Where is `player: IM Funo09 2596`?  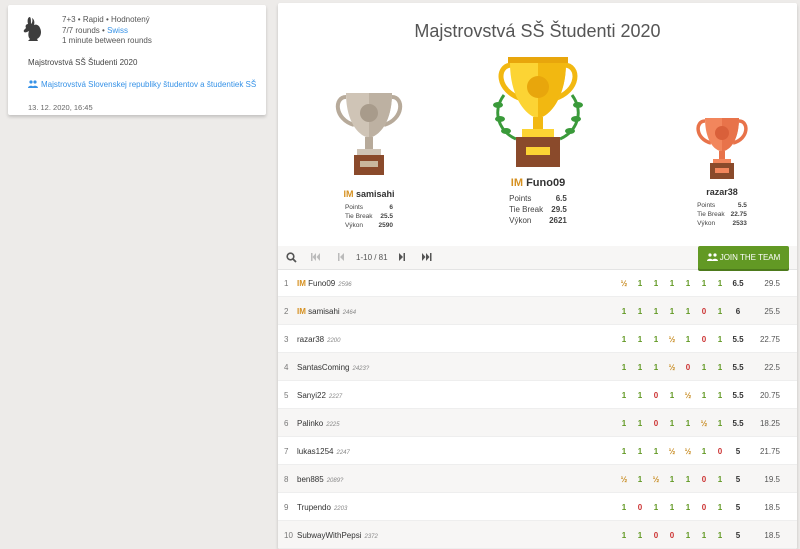 player: IM Funo09 2596 is located at coordinates (324, 283).